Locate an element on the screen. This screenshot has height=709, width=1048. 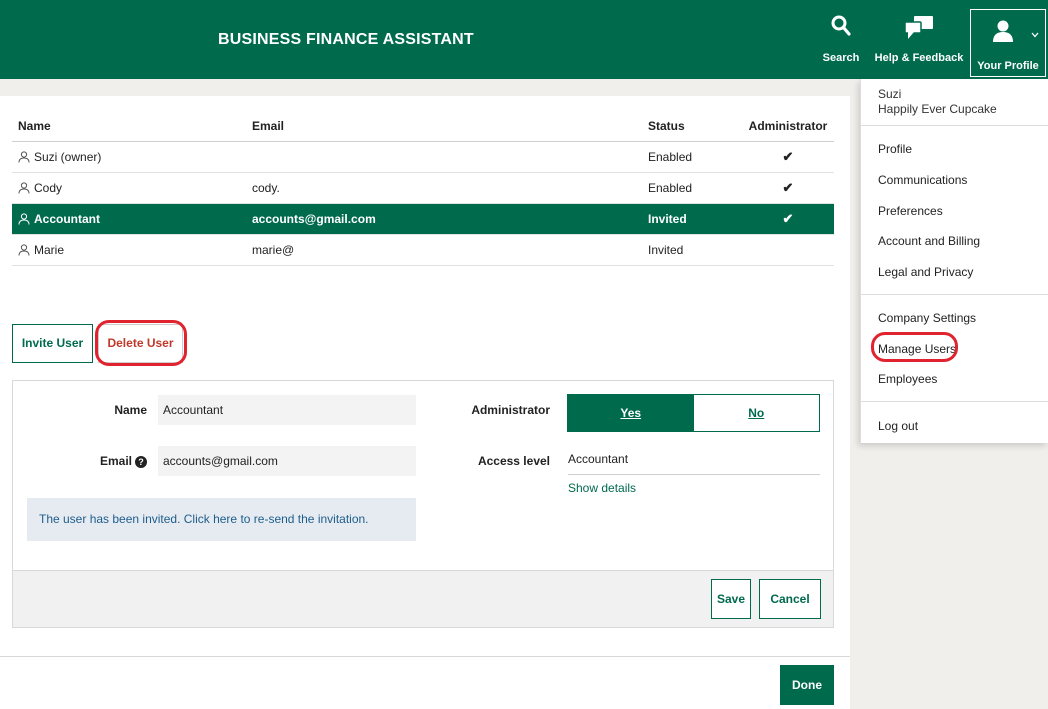
table-row: Cody cody. Enabled ✔ is located at coordinates (423, 188).